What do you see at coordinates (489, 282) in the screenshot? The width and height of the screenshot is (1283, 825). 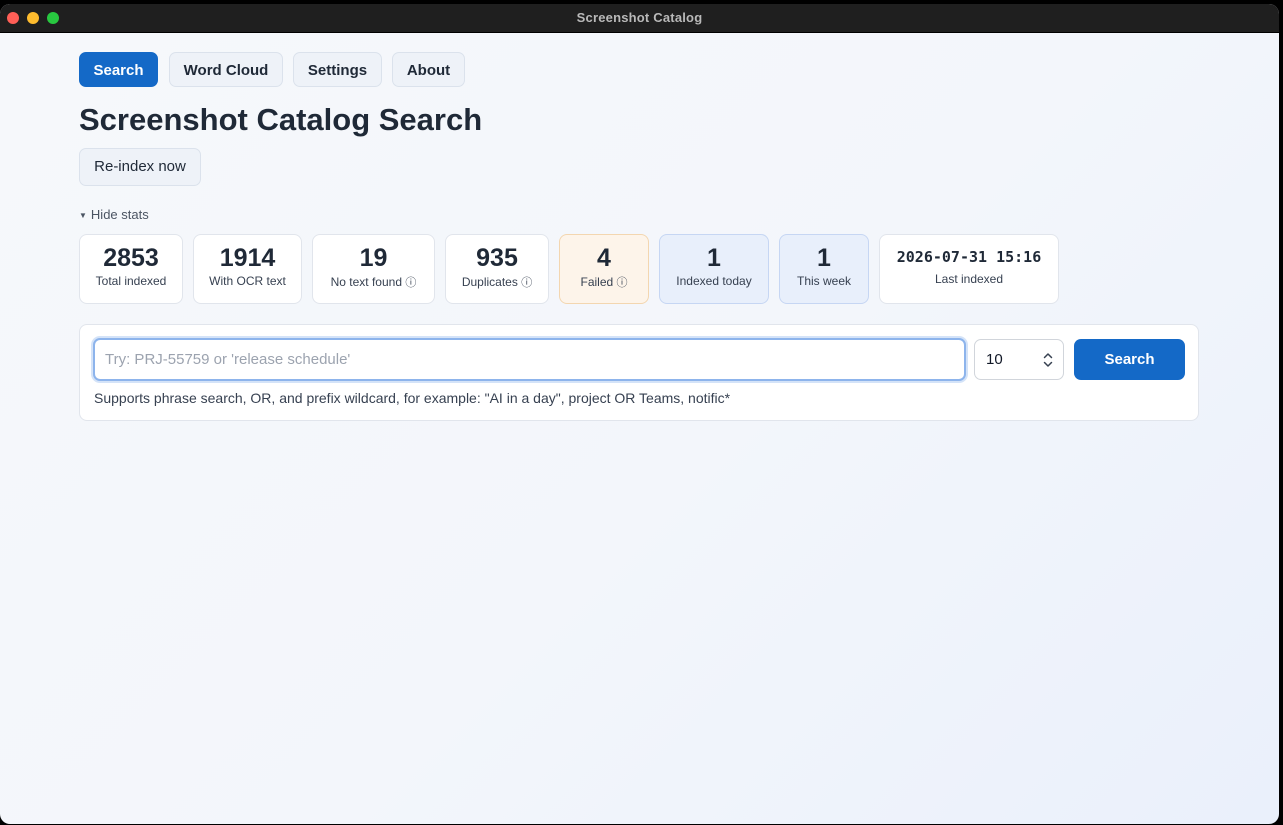 I see `stat-label: Duplicates` at bounding box center [489, 282].